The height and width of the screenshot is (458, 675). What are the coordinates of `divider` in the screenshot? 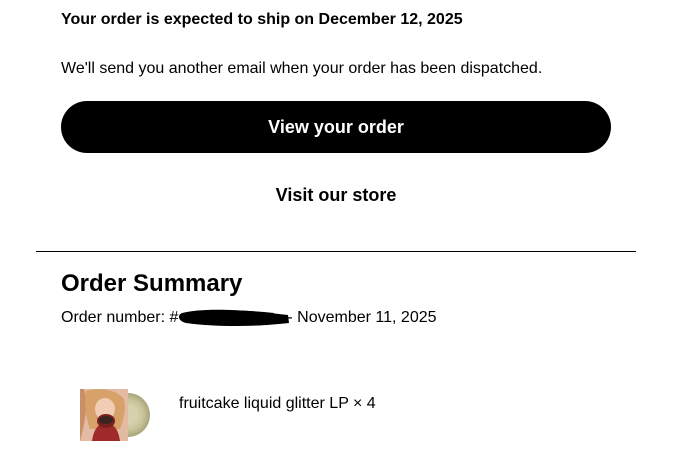 It's located at (336, 251).